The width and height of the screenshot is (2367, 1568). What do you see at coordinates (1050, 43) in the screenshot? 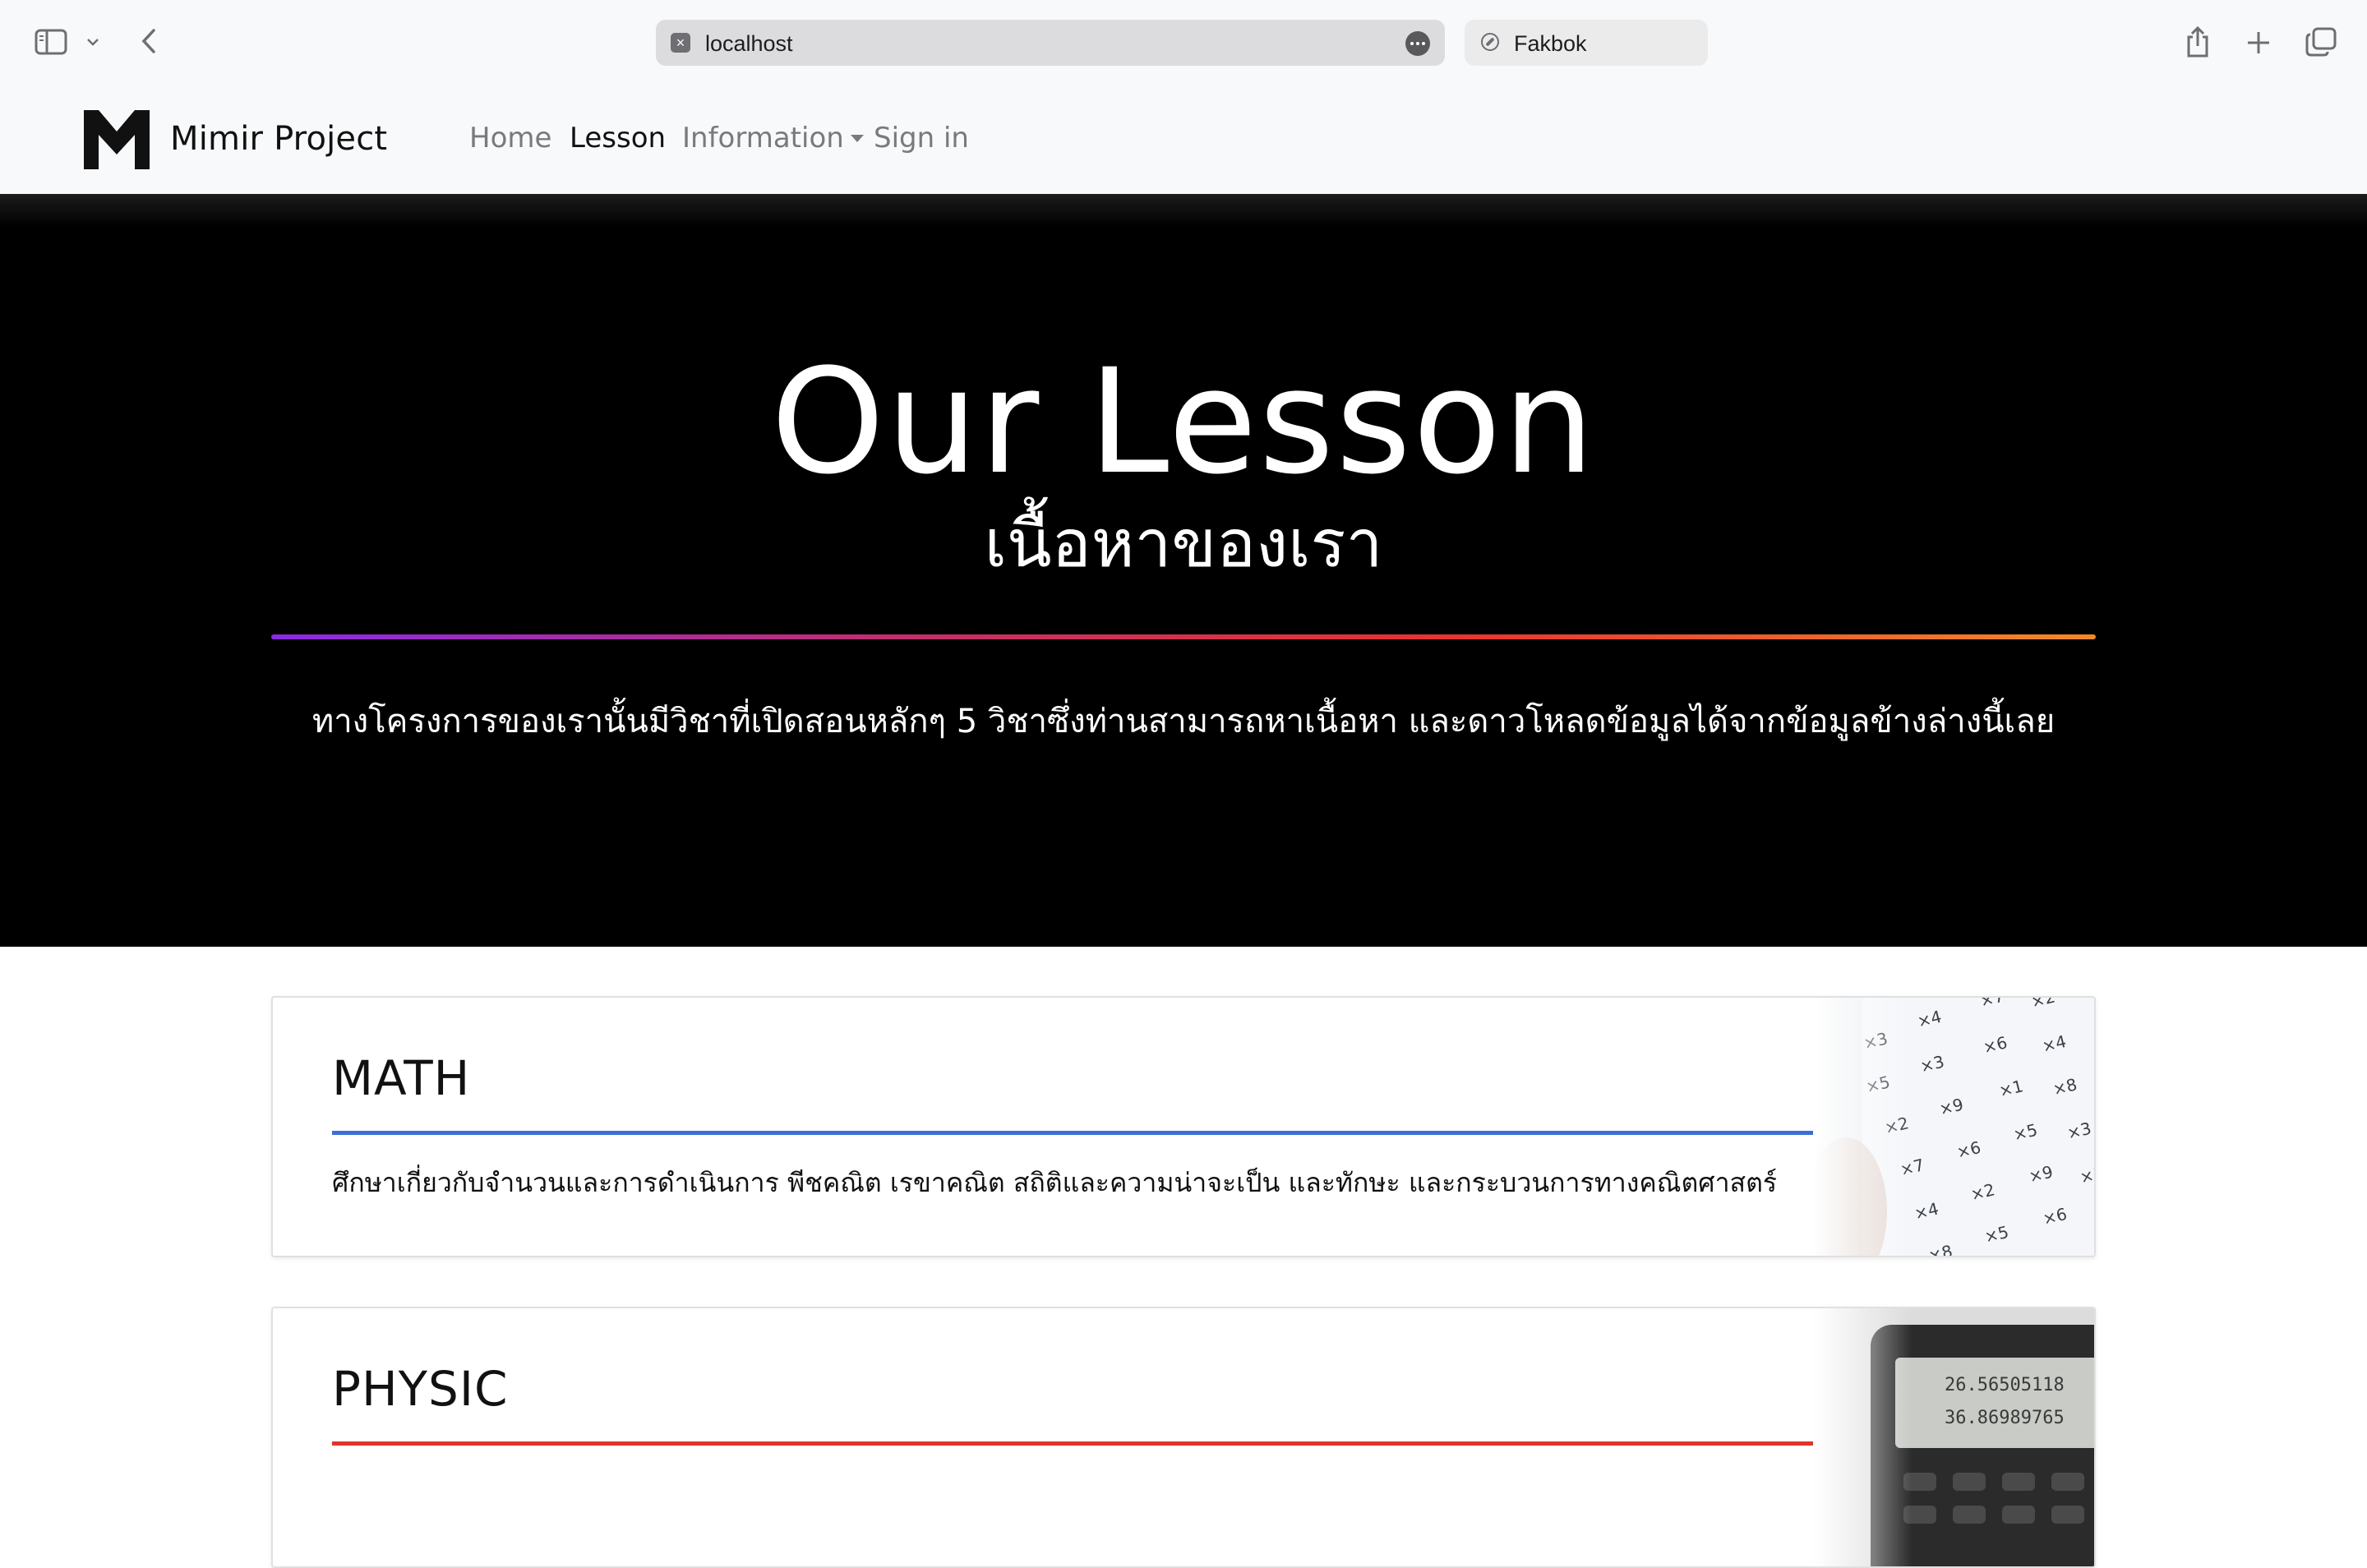
I see `address-bar: × localhost` at bounding box center [1050, 43].